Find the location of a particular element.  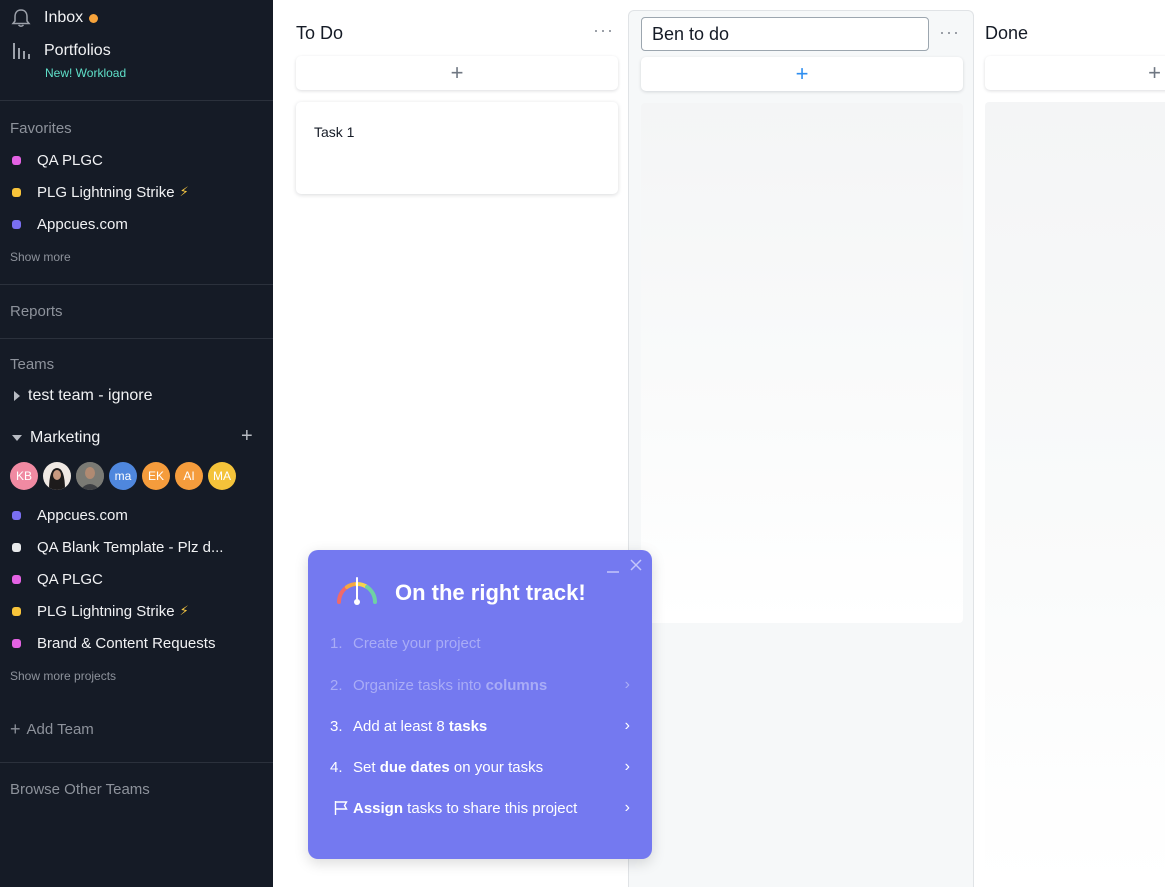

sidebar-item-label: Brand & Content Requests is located at coordinates (126, 643).